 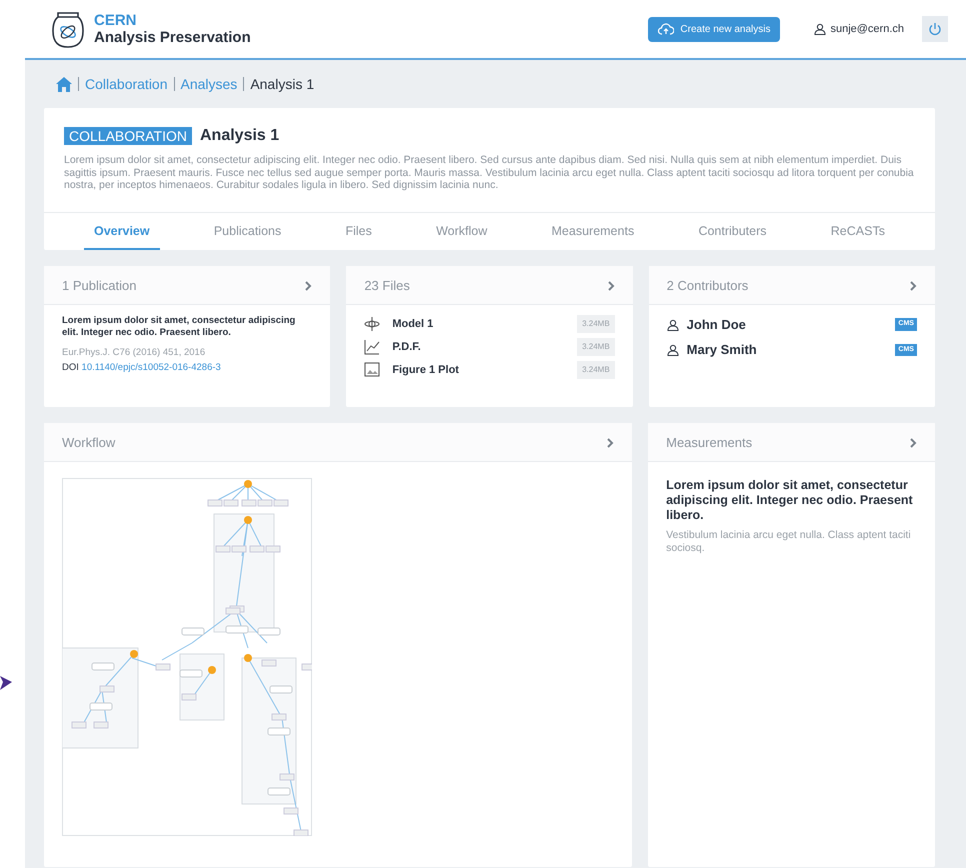 What do you see at coordinates (282, 84) in the screenshot?
I see `breadcrumb-current: Analysis 1` at bounding box center [282, 84].